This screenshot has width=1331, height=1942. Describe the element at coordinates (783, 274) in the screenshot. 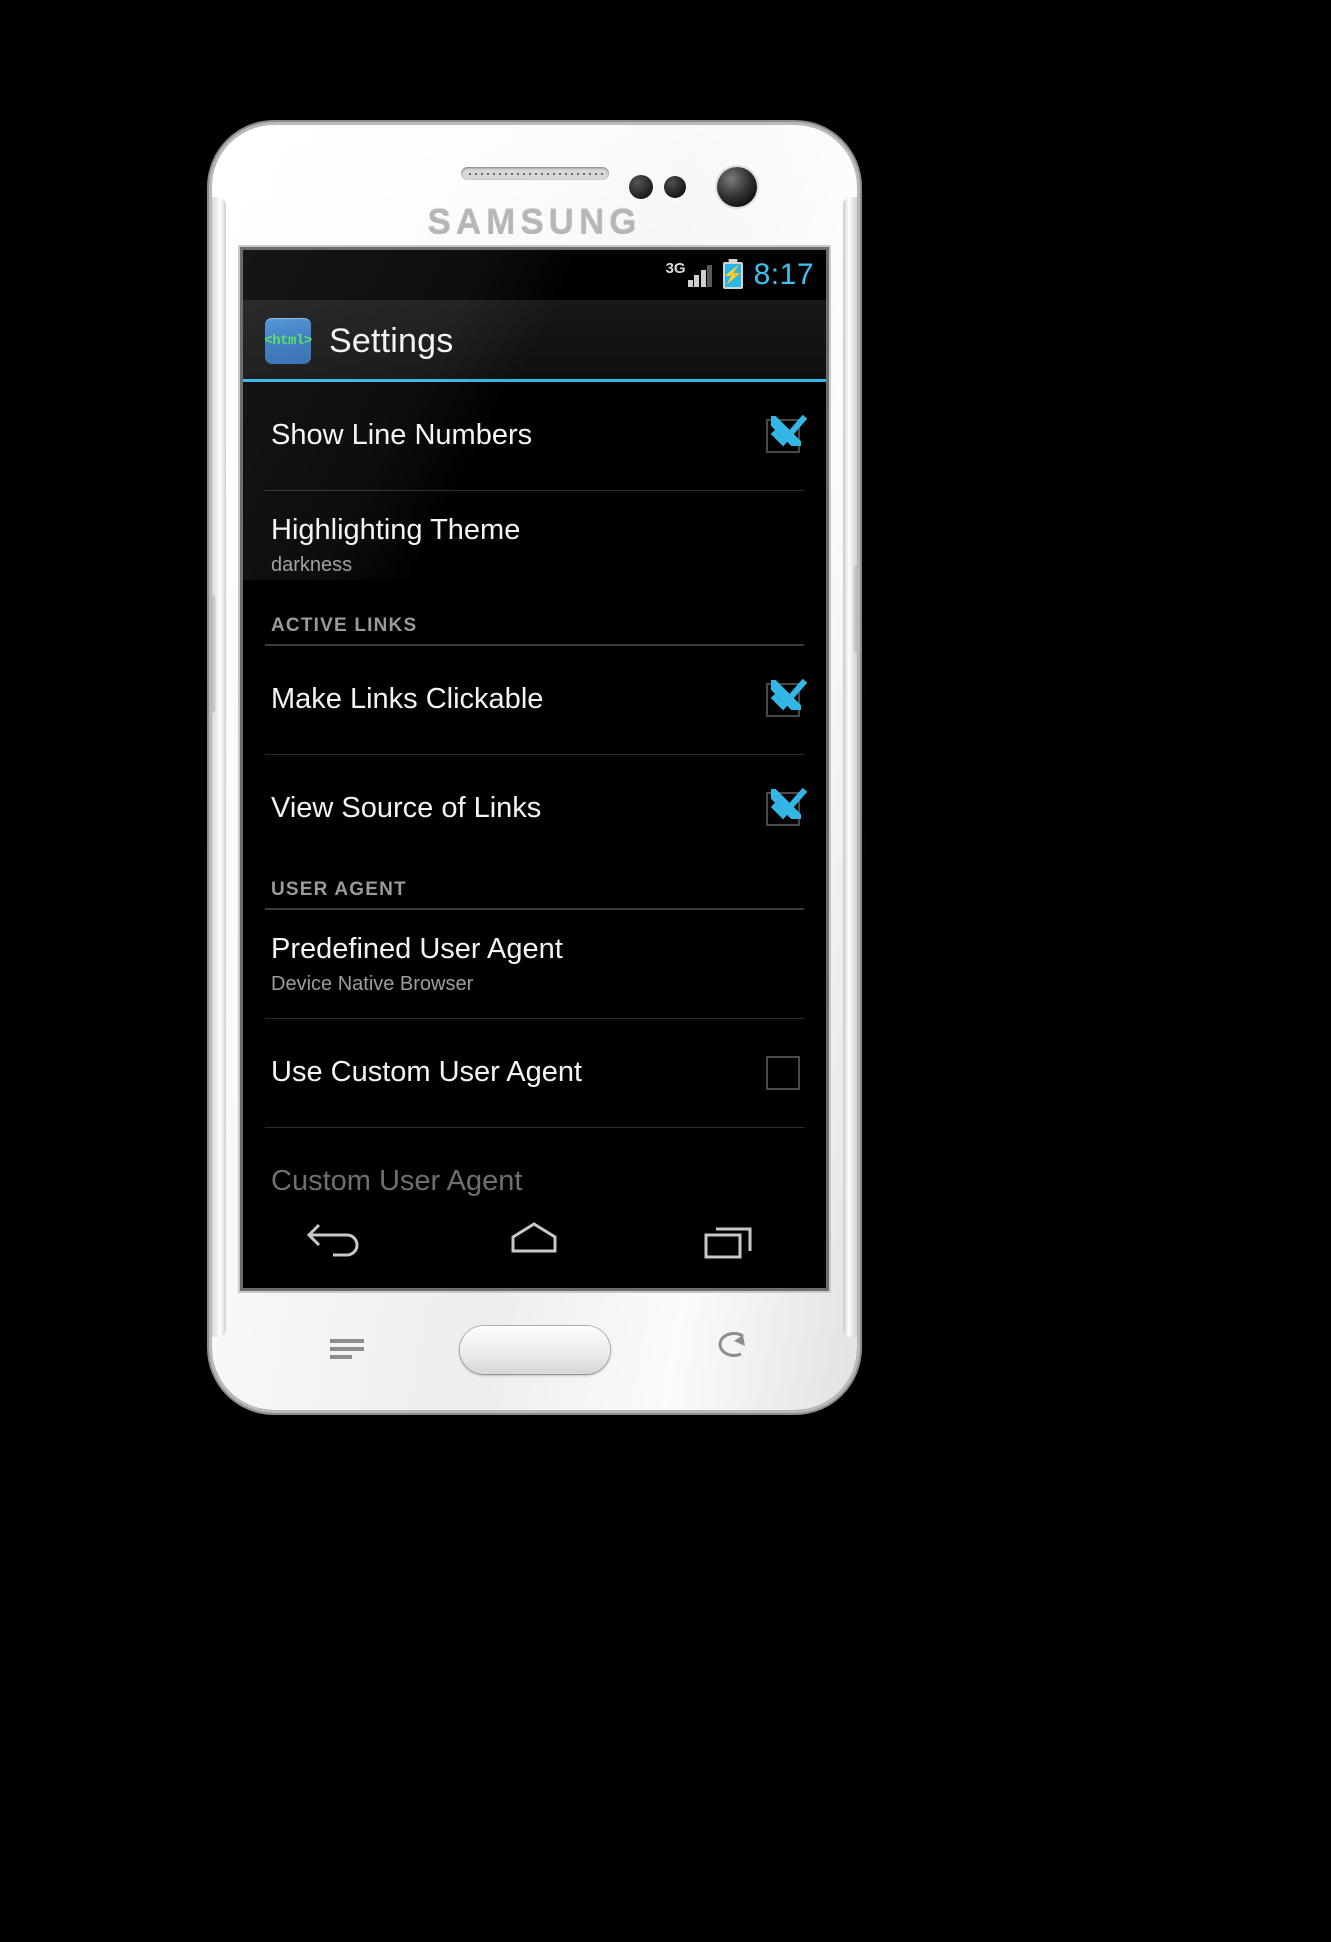

I see `status-bar-clock: 8:17` at that location.